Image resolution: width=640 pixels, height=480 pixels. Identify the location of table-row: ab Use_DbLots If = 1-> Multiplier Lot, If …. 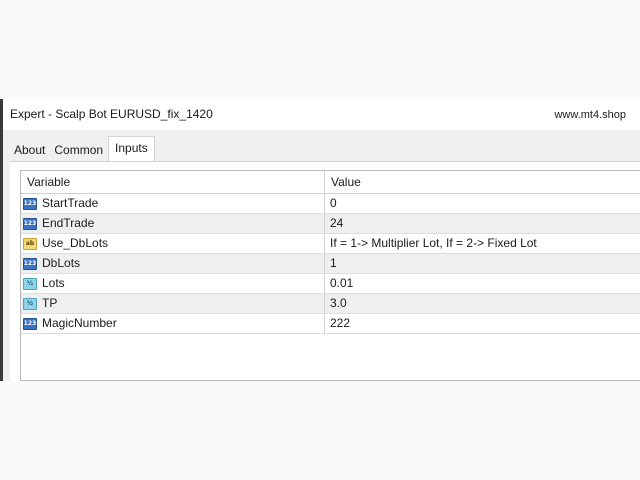
(330, 244).